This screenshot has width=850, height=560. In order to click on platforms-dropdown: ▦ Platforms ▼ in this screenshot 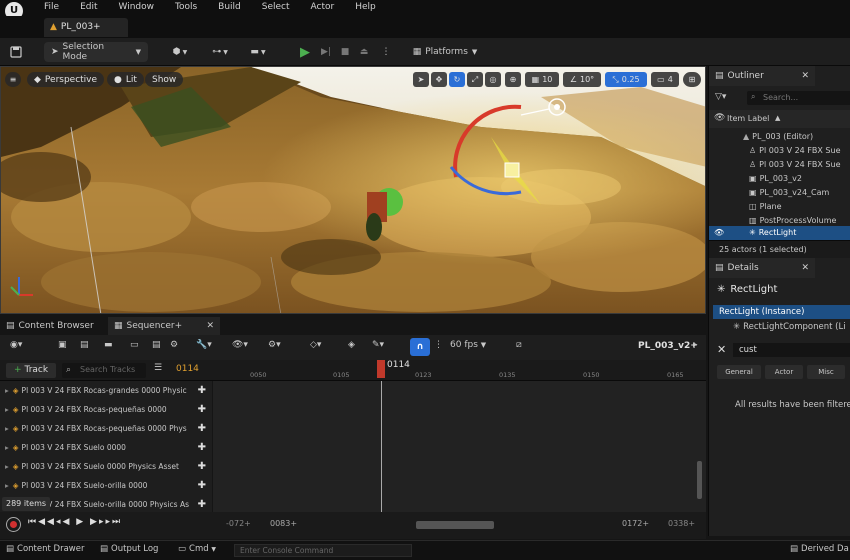, I will do `click(445, 52)`.